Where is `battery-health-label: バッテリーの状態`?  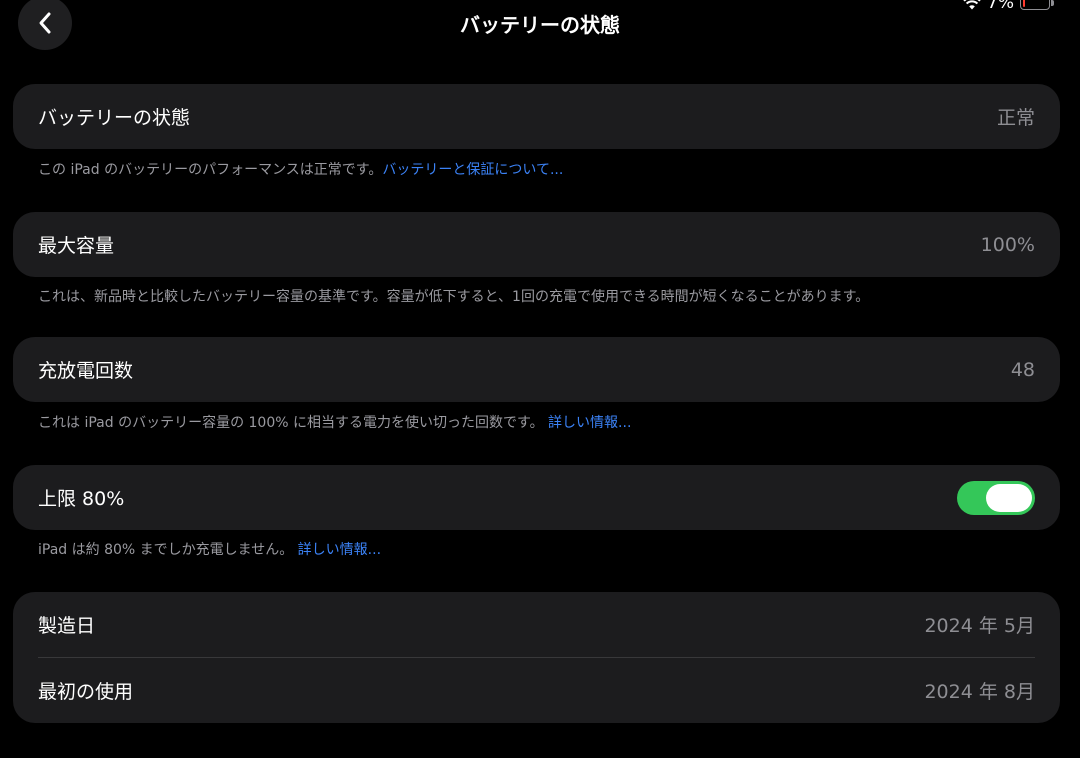 battery-health-label: バッテリーの状態 is located at coordinates (114, 118).